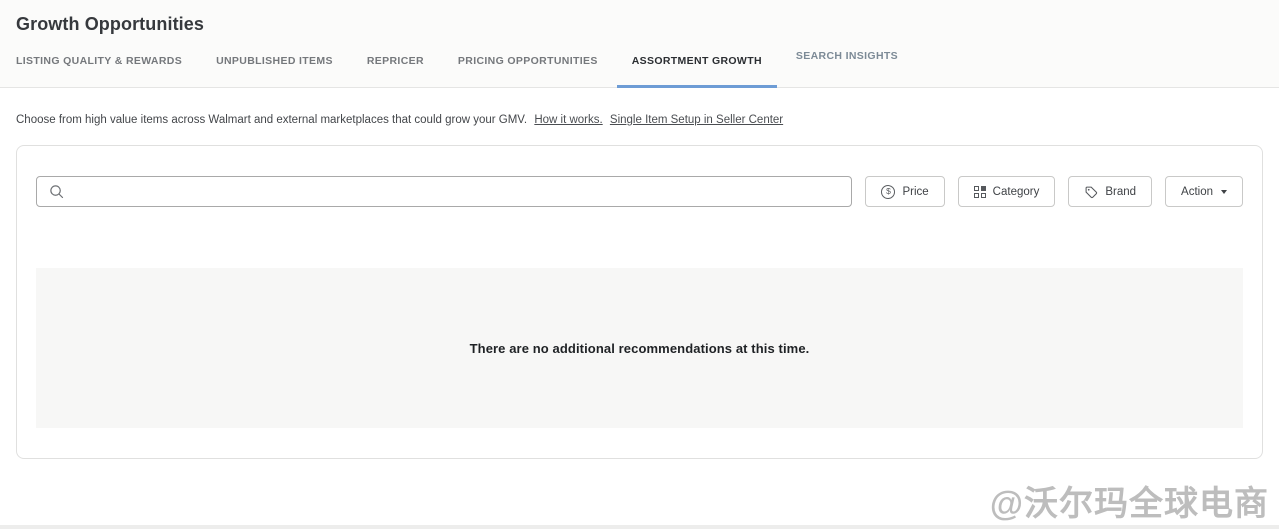 The width and height of the screenshot is (1279, 529). I want to click on caret-down-icon, so click(1224, 191).